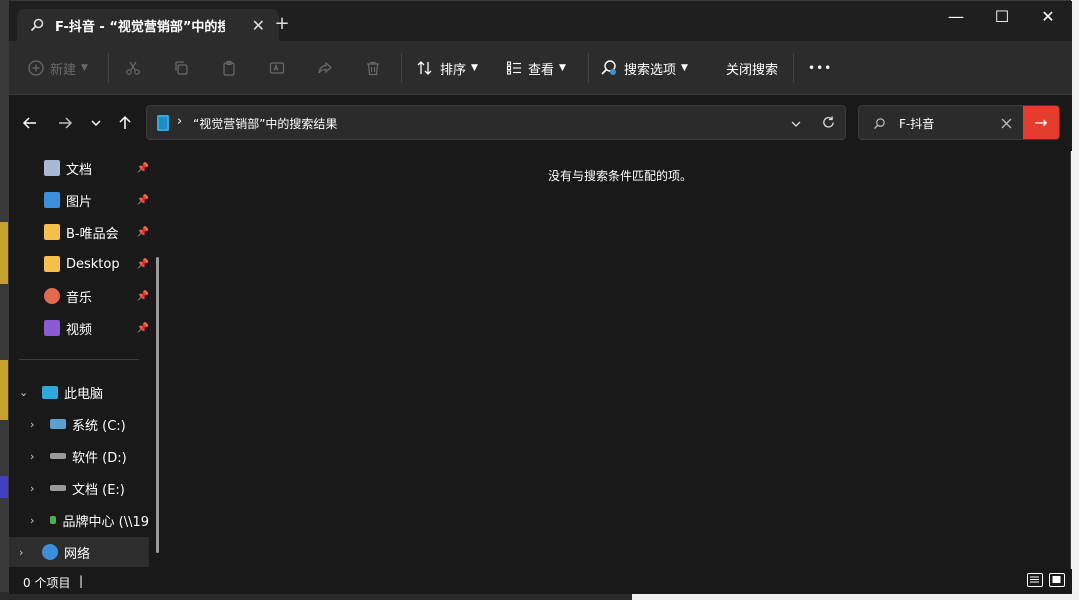 The image size is (1079, 600). I want to click on navigation-row: › “视觉营销部”中的搜索结果 F-抖音 →, so click(540, 123).